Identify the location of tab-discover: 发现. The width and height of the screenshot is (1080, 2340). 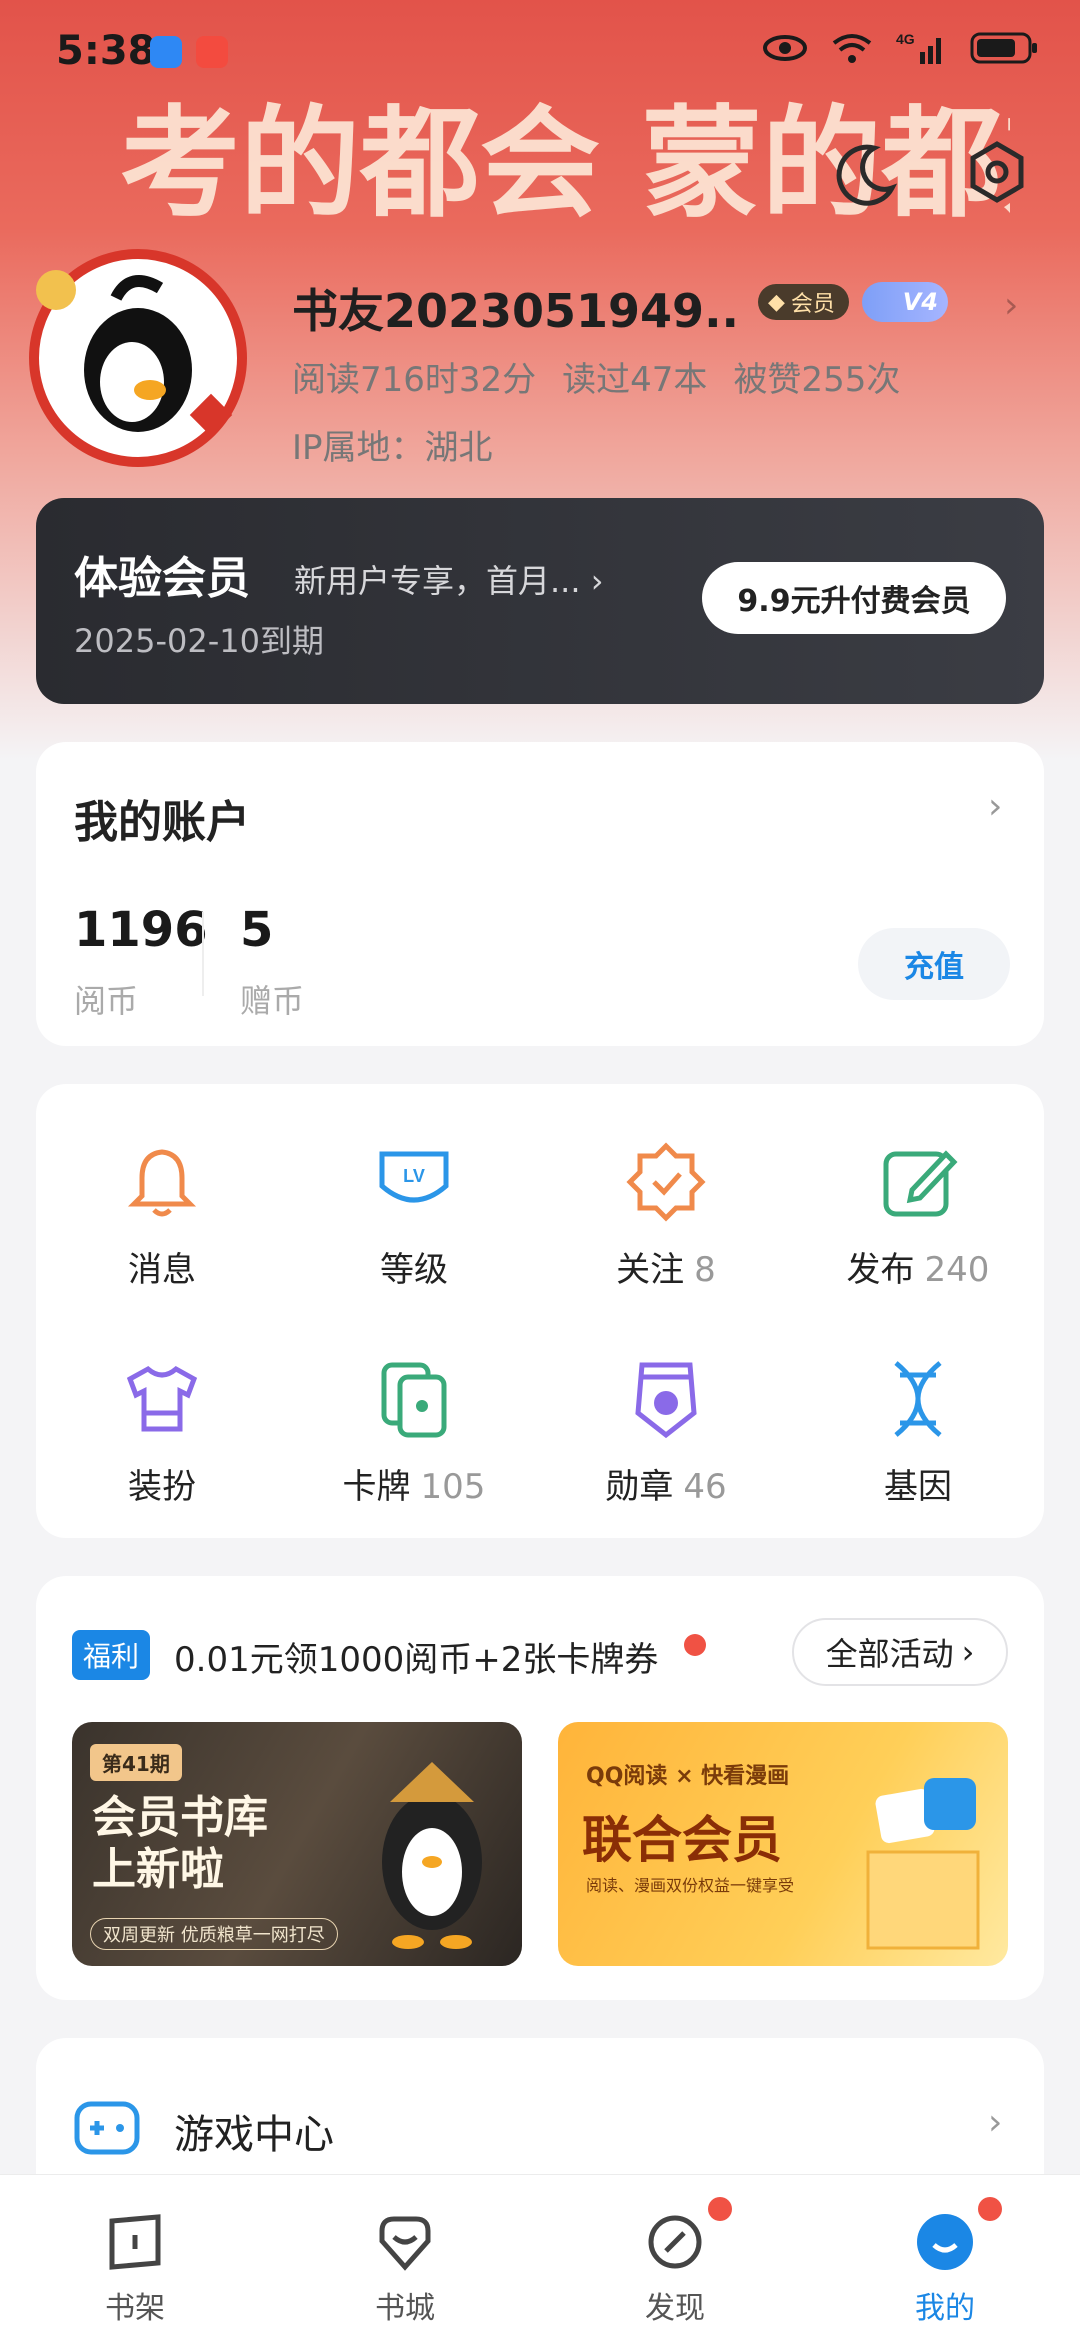
(675, 2257).